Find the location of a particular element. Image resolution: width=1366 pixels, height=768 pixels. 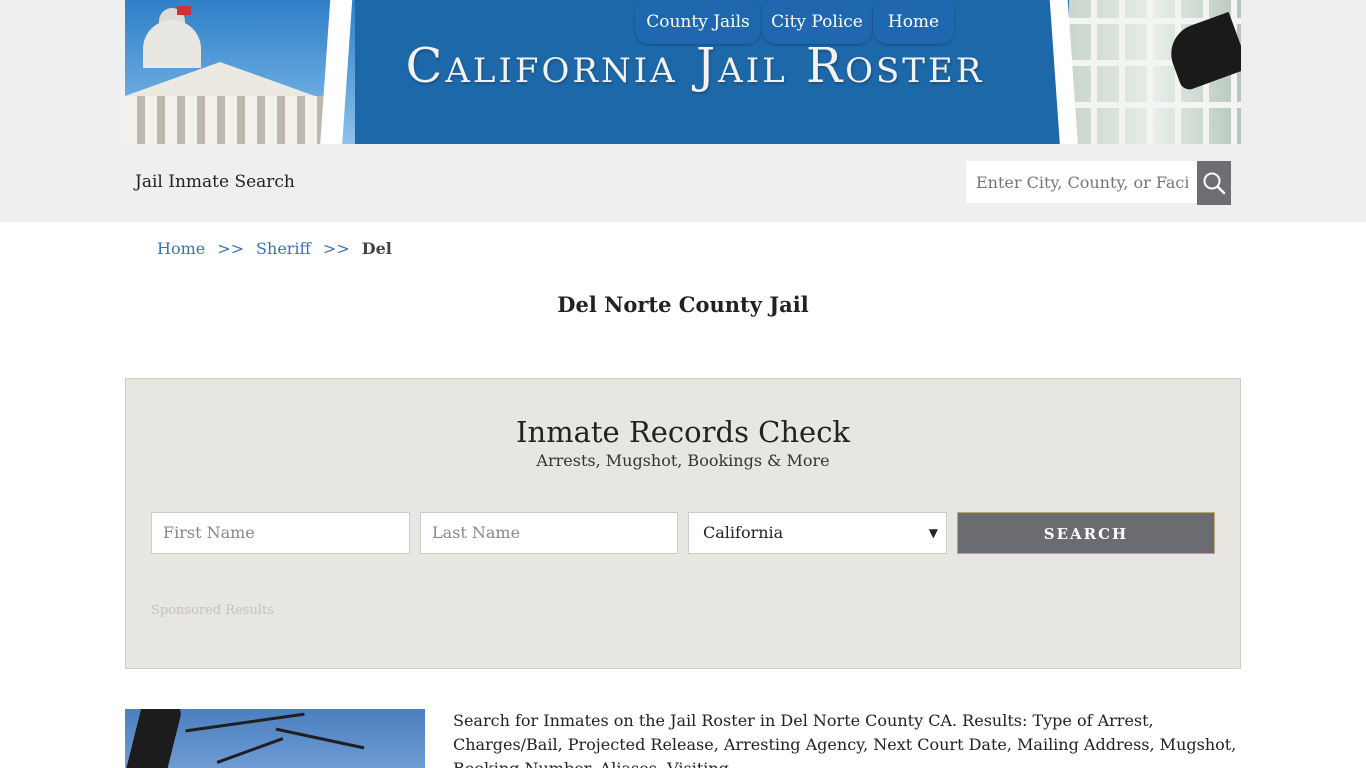

breadcrumb: Home >> Sheriff >> Del is located at coordinates (274, 248).